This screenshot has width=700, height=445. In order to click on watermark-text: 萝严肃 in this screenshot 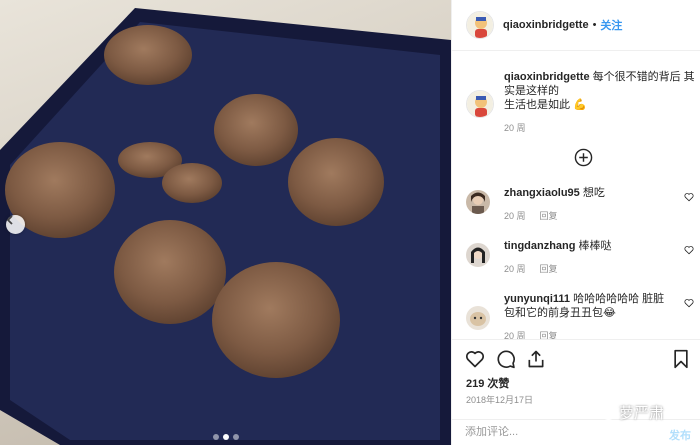, I will do `click(642, 413)`.